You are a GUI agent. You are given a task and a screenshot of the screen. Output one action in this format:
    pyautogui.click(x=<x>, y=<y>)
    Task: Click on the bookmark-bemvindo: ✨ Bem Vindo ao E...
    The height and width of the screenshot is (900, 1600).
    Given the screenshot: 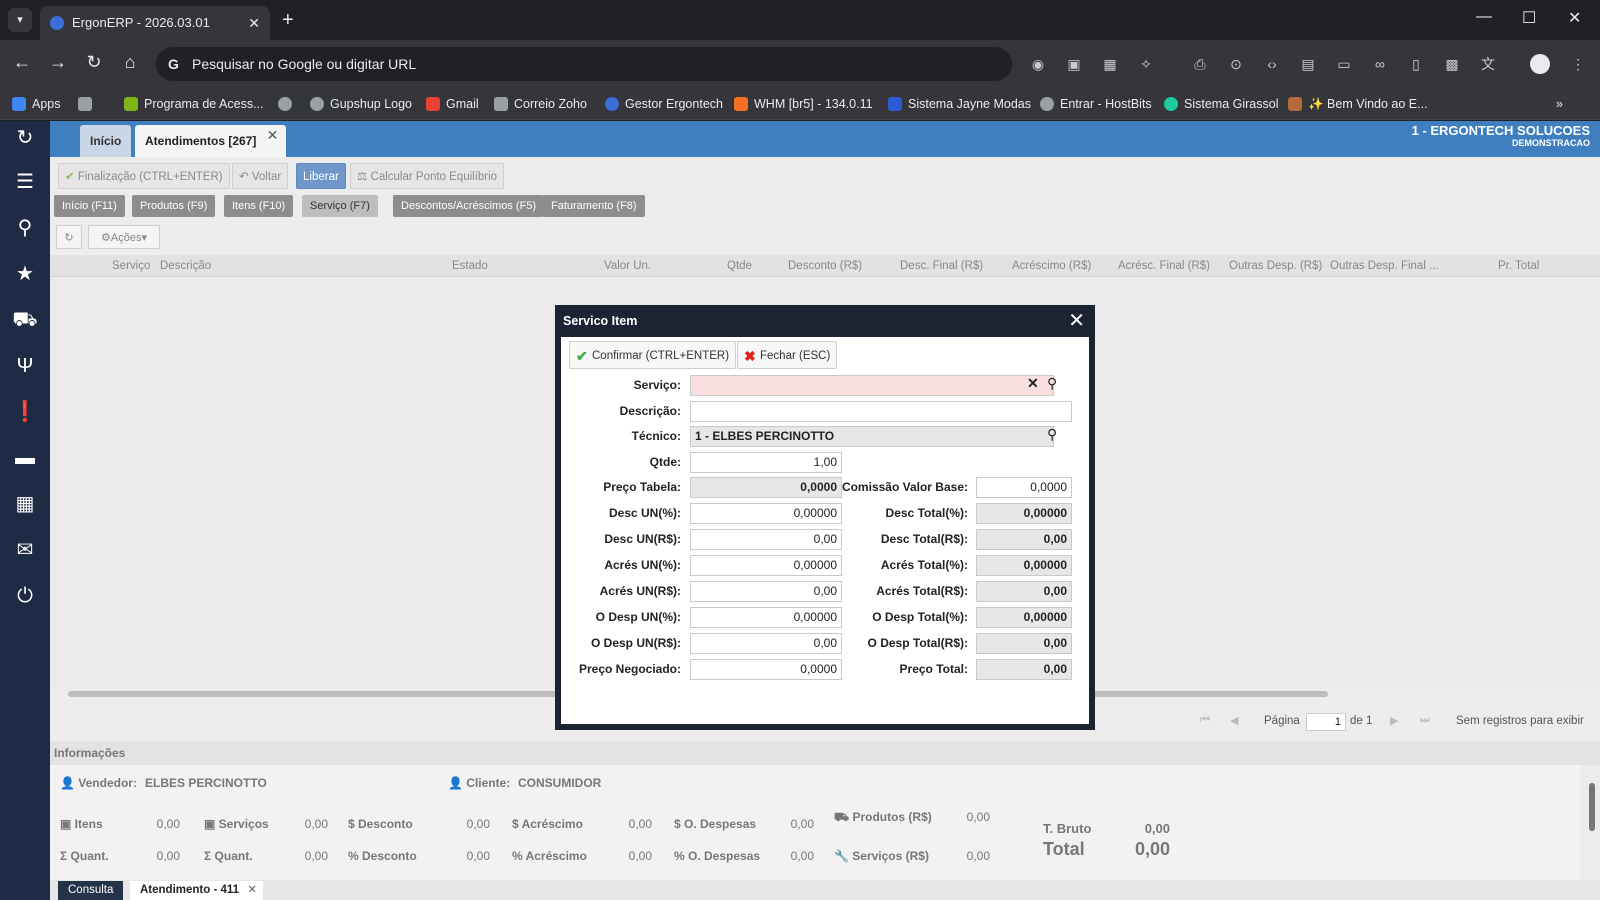 What is the action you would take?
    pyautogui.click(x=1358, y=104)
    